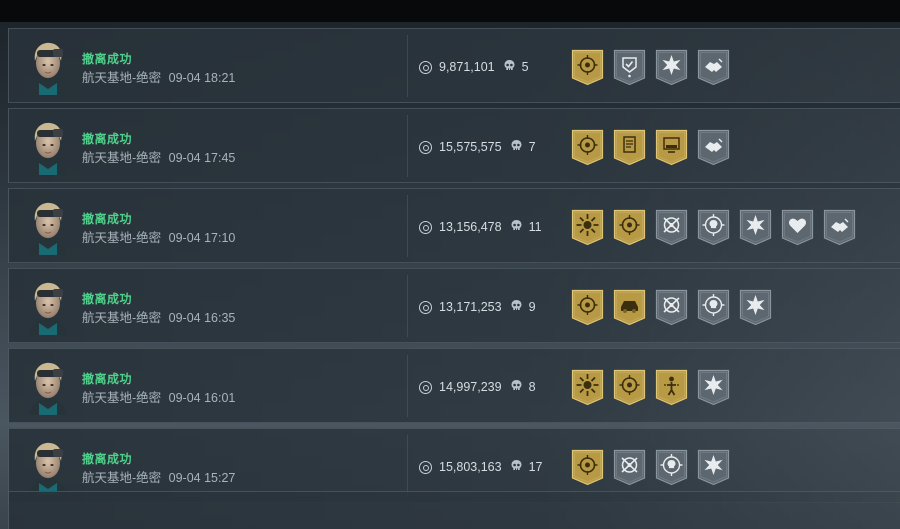 The image size is (900, 529). I want to click on loot-value: 14,997,239, so click(470, 387).